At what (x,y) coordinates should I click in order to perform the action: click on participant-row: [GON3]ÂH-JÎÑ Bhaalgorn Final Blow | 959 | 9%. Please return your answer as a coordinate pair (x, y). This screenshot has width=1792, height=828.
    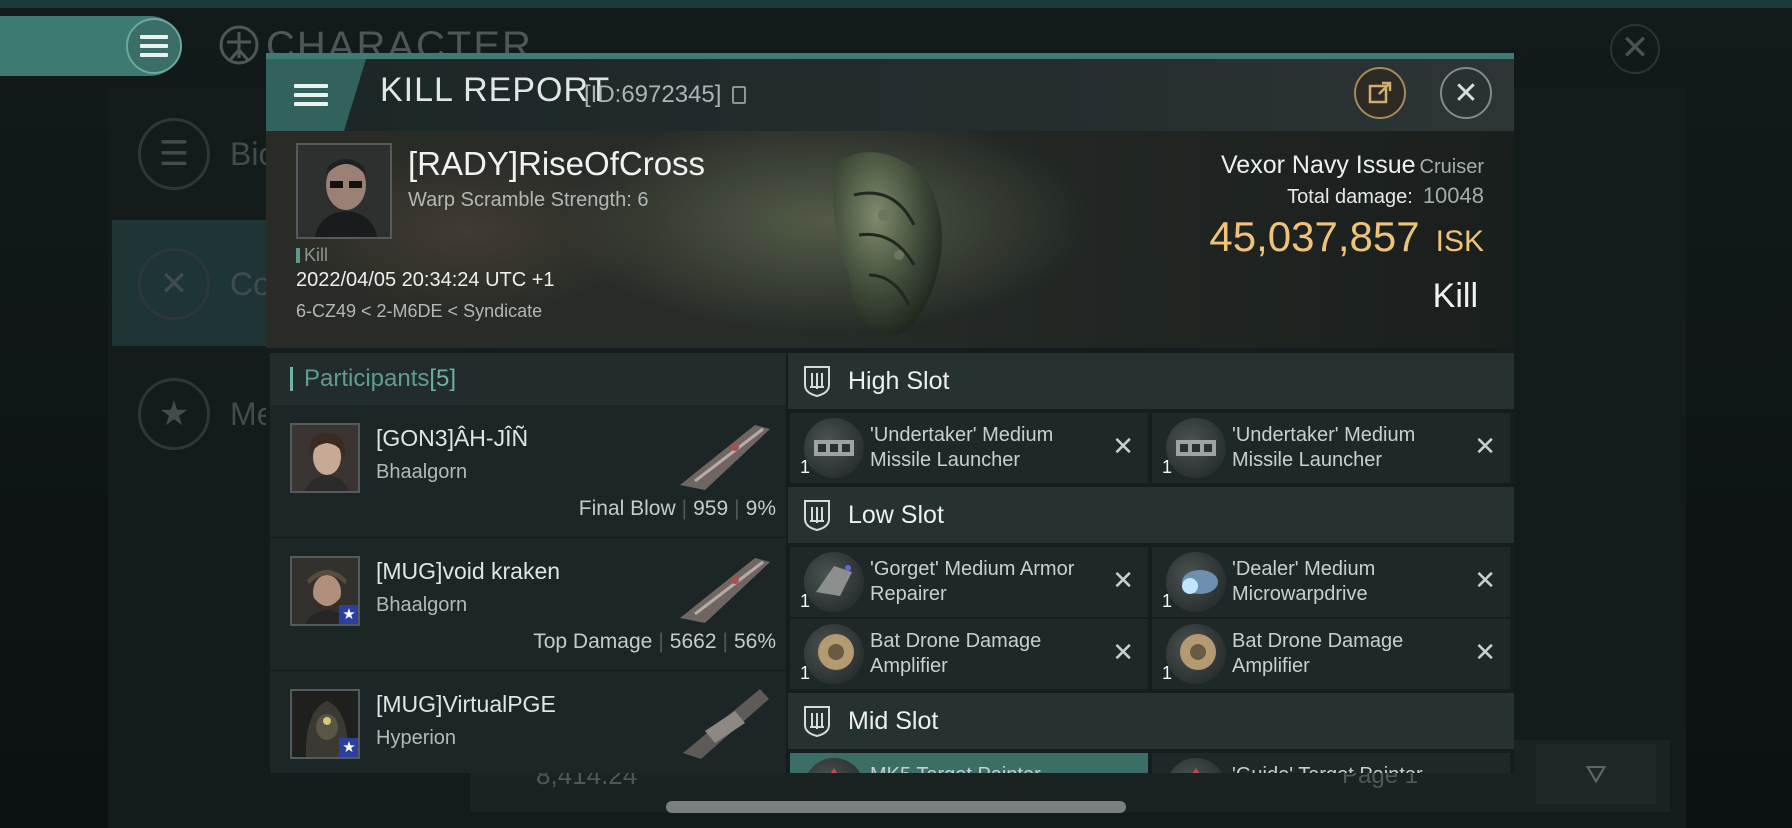
    Looking at the image, I should click on (528, 472).